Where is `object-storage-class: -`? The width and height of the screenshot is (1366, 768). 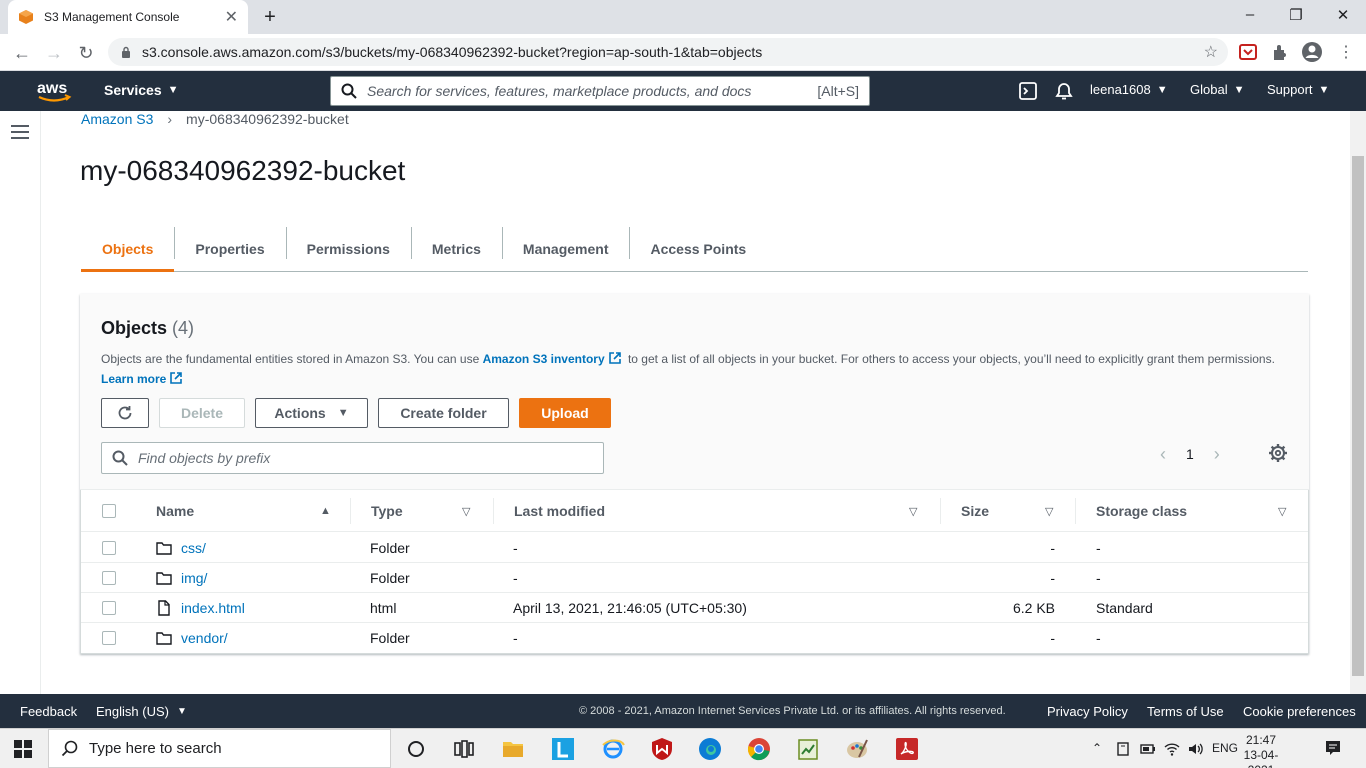
object-storage-class: - is located at coordinates (1098, 548).